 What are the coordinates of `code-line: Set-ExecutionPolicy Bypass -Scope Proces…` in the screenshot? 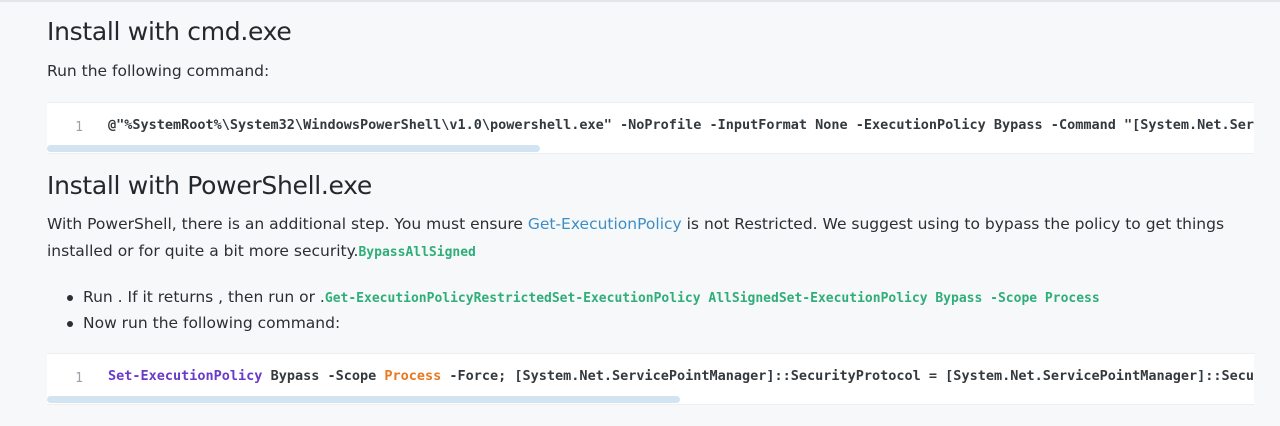 It's located at (681, 376).